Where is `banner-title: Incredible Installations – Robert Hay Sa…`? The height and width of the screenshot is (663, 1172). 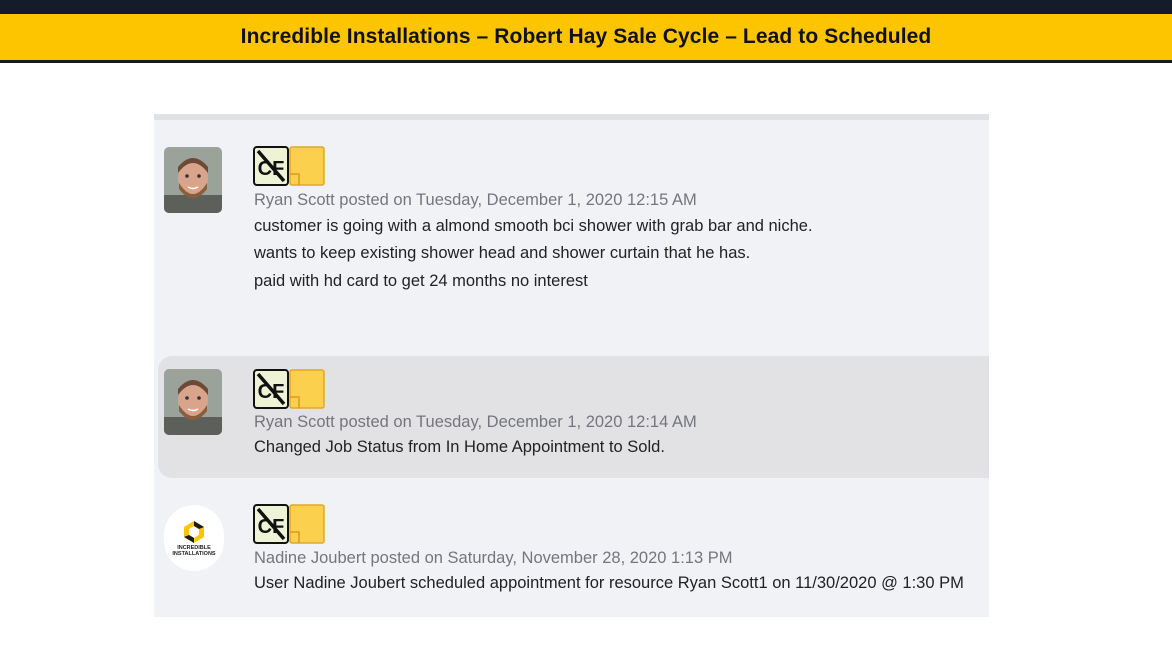
banner-title: Incredible Installations – Robert Hay Sa… is located at coordinates (586, 36).